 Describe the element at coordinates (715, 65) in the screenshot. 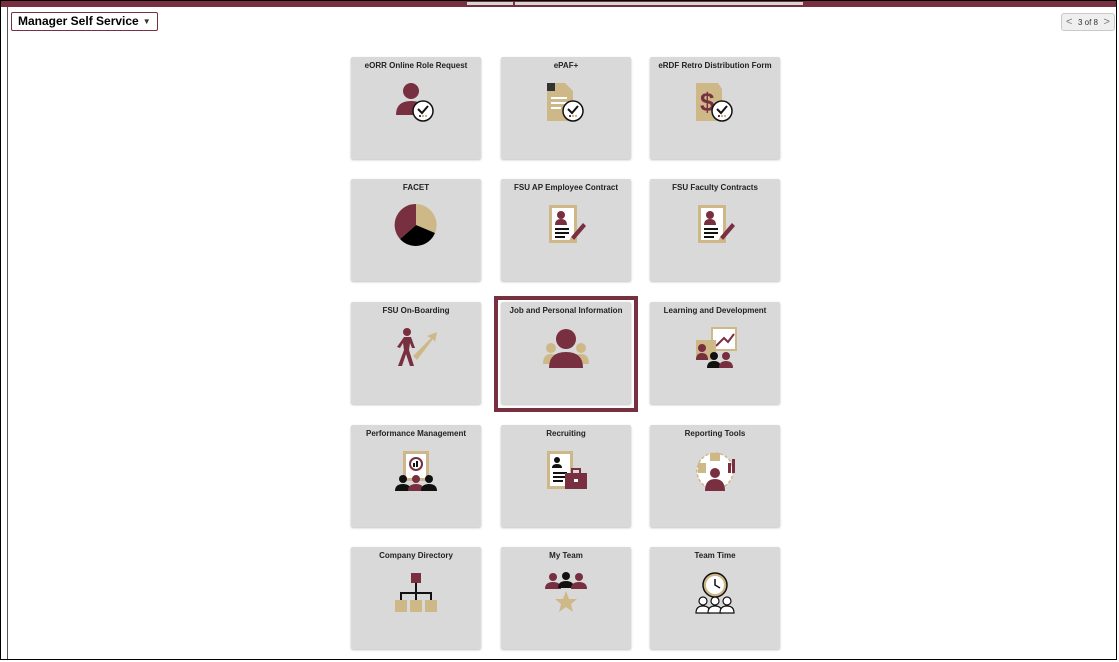

I see `tile-title: eRDF Retro Distribution Form` at that location.